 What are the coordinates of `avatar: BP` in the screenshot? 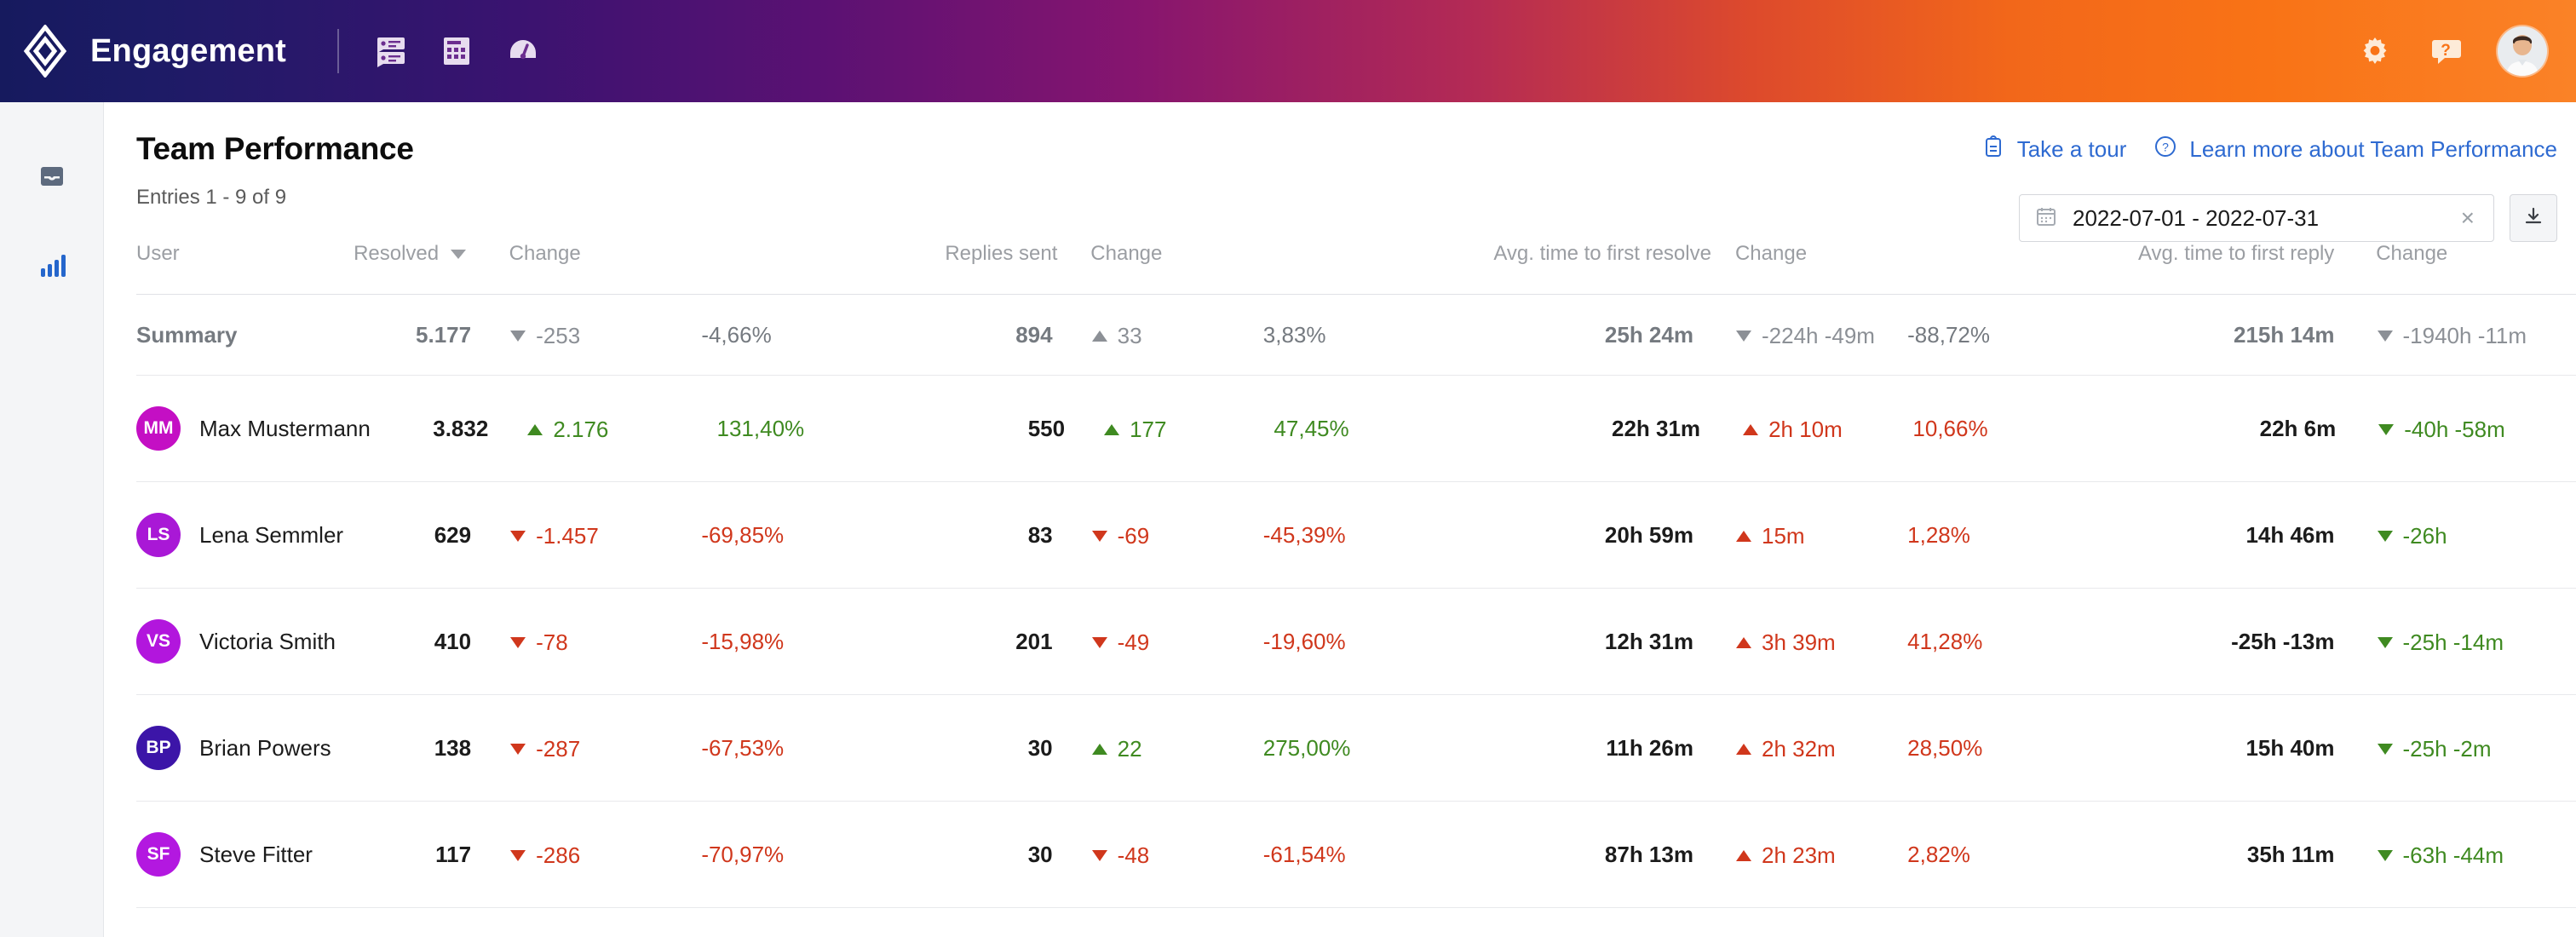 It's located at (159, 748).